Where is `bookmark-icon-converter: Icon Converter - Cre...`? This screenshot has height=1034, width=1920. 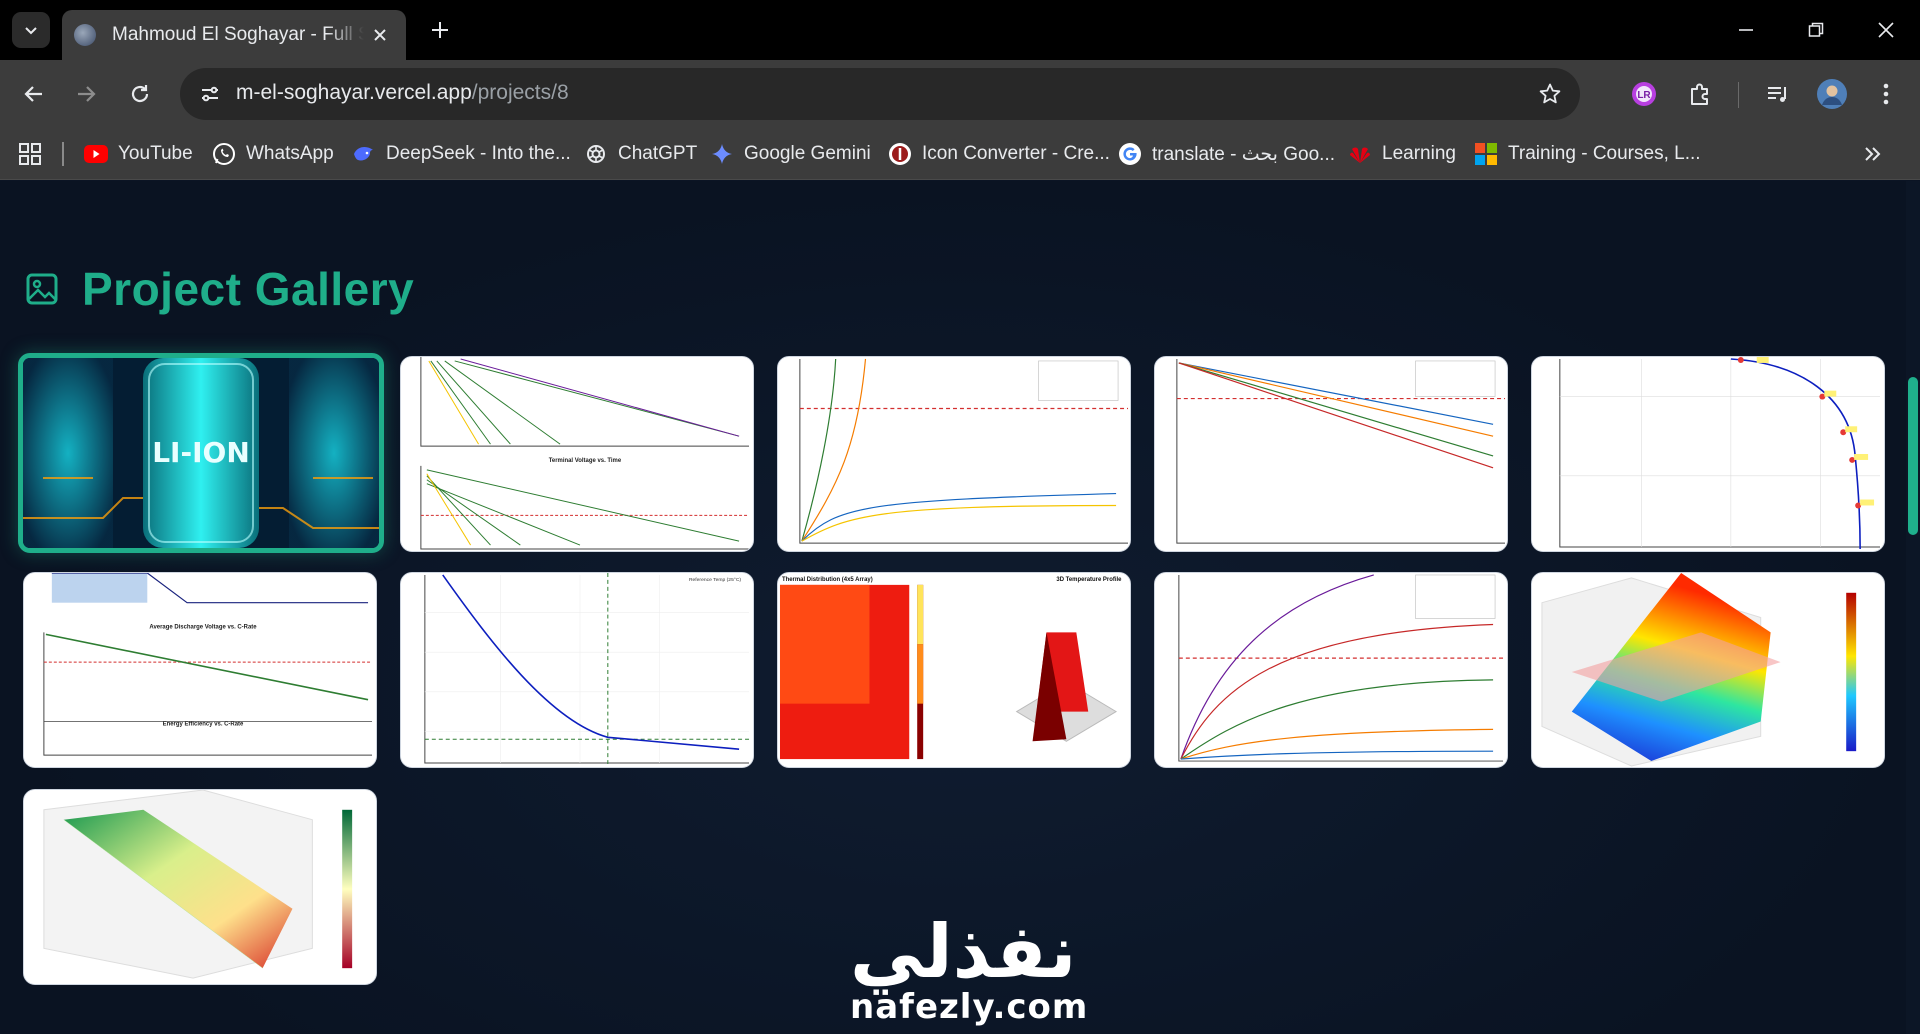
bookmark-icon-converter: Icon Converter - Cre... is located at coordinates (999, 154).